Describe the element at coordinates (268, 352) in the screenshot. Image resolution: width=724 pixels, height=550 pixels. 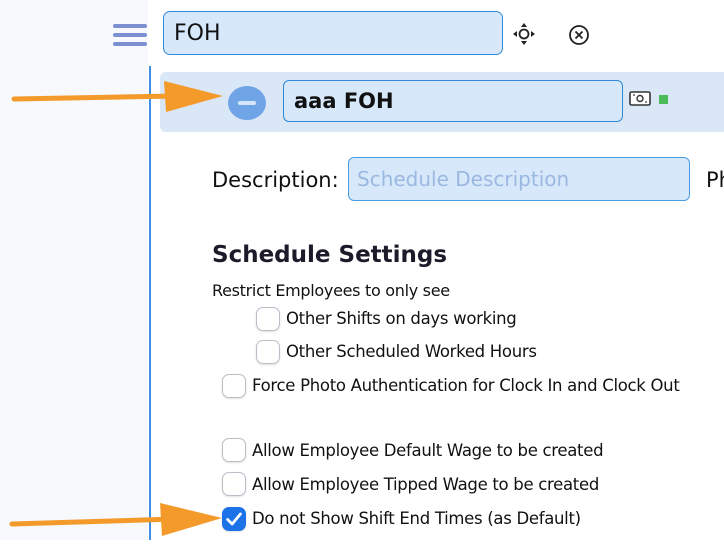
I see `other-scheduled-hours-checkbox` at that location.